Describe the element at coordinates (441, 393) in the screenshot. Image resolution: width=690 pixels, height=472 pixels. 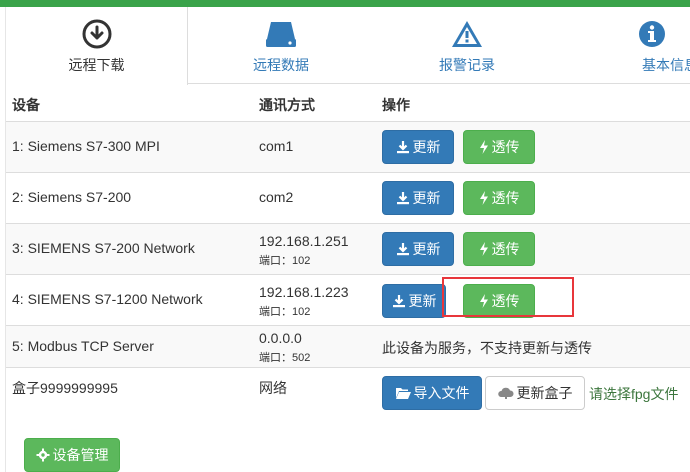
I see `import-file-label: 导入文件` at that location.